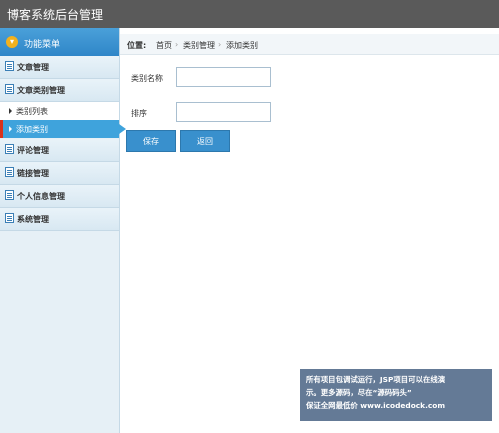 This screenshot has height=433, width=499. I want to click on sidebar-item-links: 链接管理, so click(59, 173).